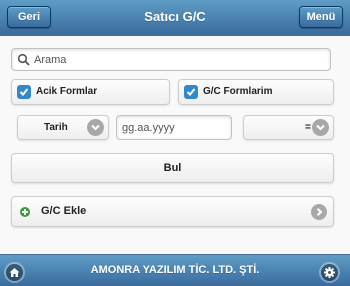 The image size is (350, 286). I want to click on operator-select-value: =, so click(308, 127).